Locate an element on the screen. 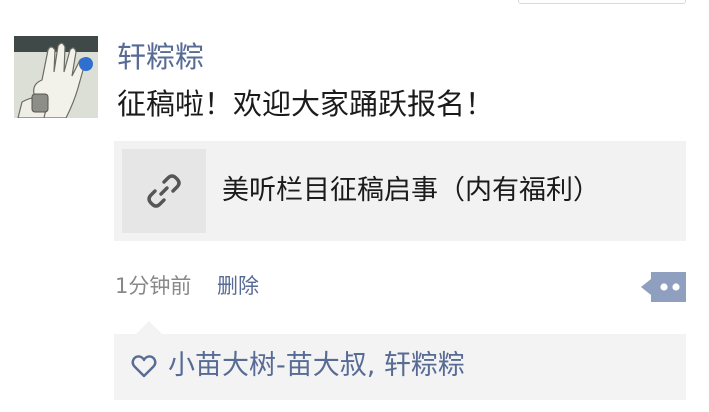 This screenshot has height=412, width=709. top-partial-box is located at coordinates (602, 2).